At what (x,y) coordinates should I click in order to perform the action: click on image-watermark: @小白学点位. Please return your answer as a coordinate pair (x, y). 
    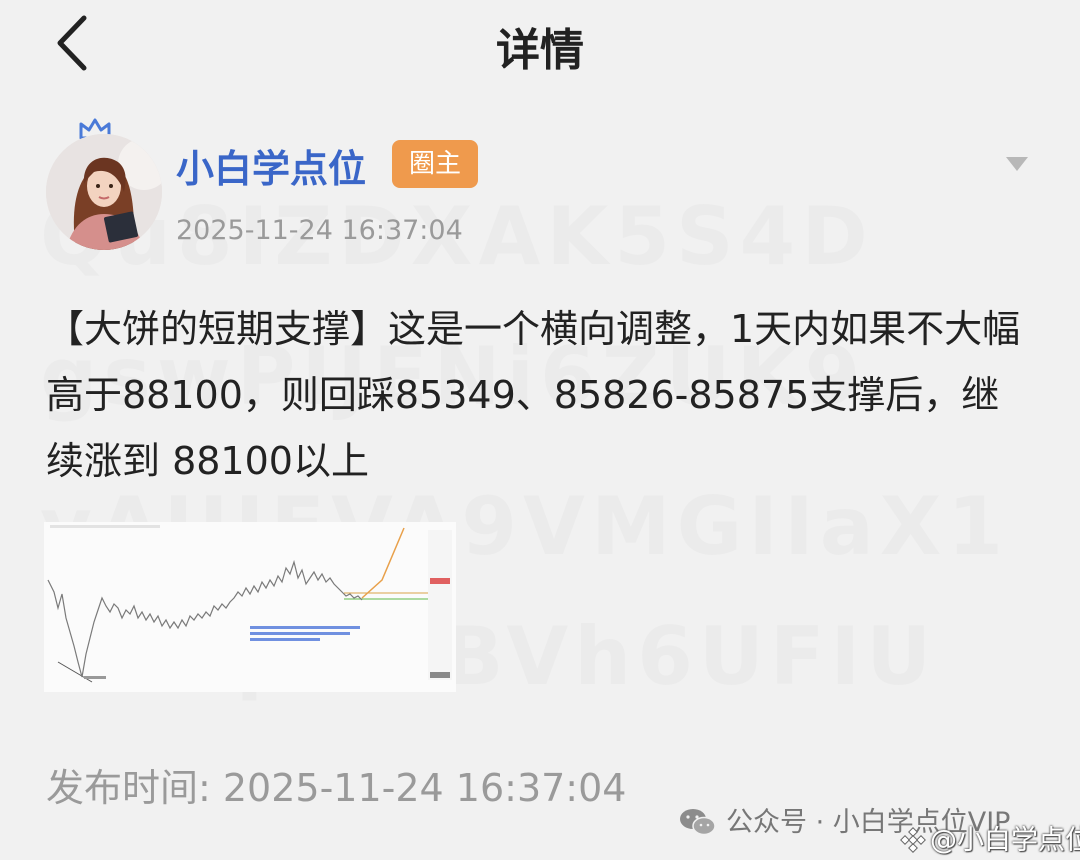
    Looking at the image, I should click on (990, 837).